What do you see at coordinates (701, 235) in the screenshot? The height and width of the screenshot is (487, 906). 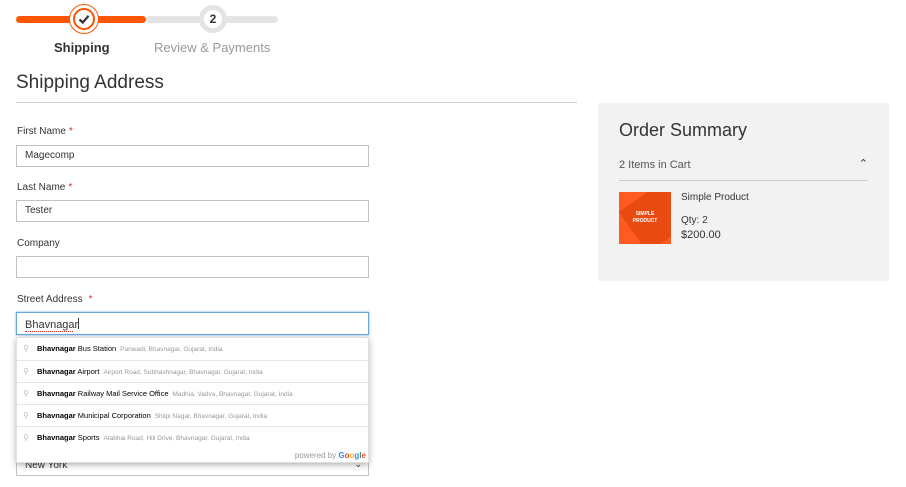 I see `product-price: $200.00` at bounding box center [701, 235].